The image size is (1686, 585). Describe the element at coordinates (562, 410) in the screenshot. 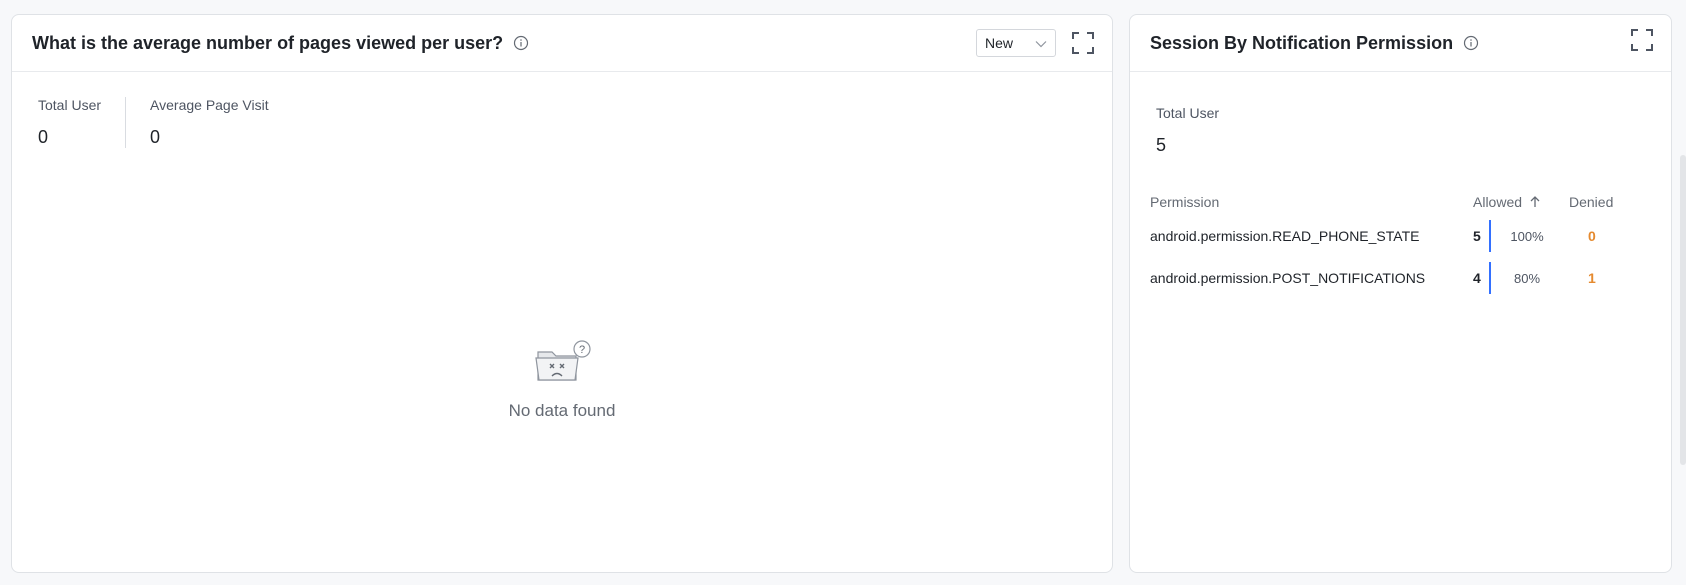

I see `empty-text: No data found` at that location.